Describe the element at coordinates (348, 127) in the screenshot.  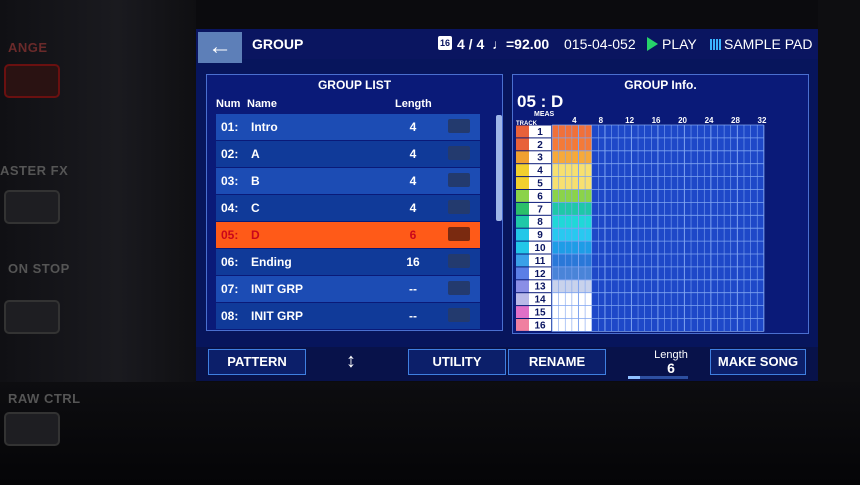
I see `group-list-row: 01: Intro 4` at that location.